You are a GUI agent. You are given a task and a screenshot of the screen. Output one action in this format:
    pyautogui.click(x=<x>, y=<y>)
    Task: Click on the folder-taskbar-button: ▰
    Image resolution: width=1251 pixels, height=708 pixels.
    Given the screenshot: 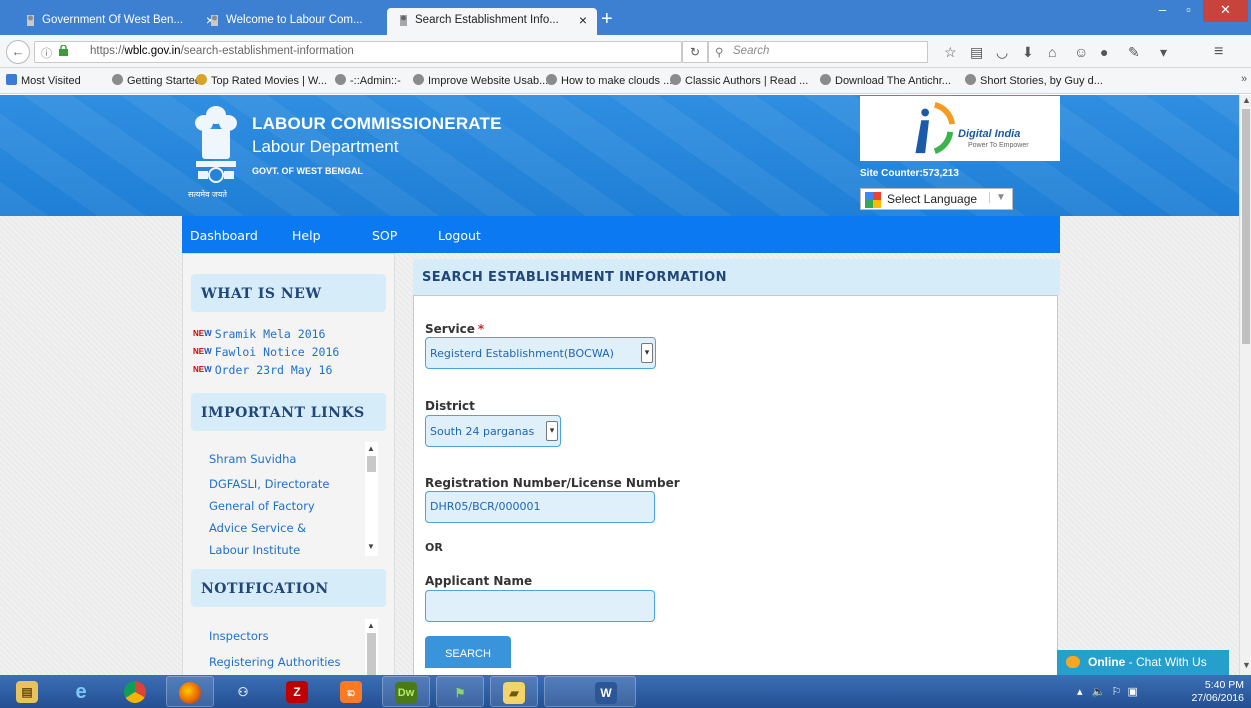 What is the action you would take?
    pyautogui.click(x=514, y=691)
    